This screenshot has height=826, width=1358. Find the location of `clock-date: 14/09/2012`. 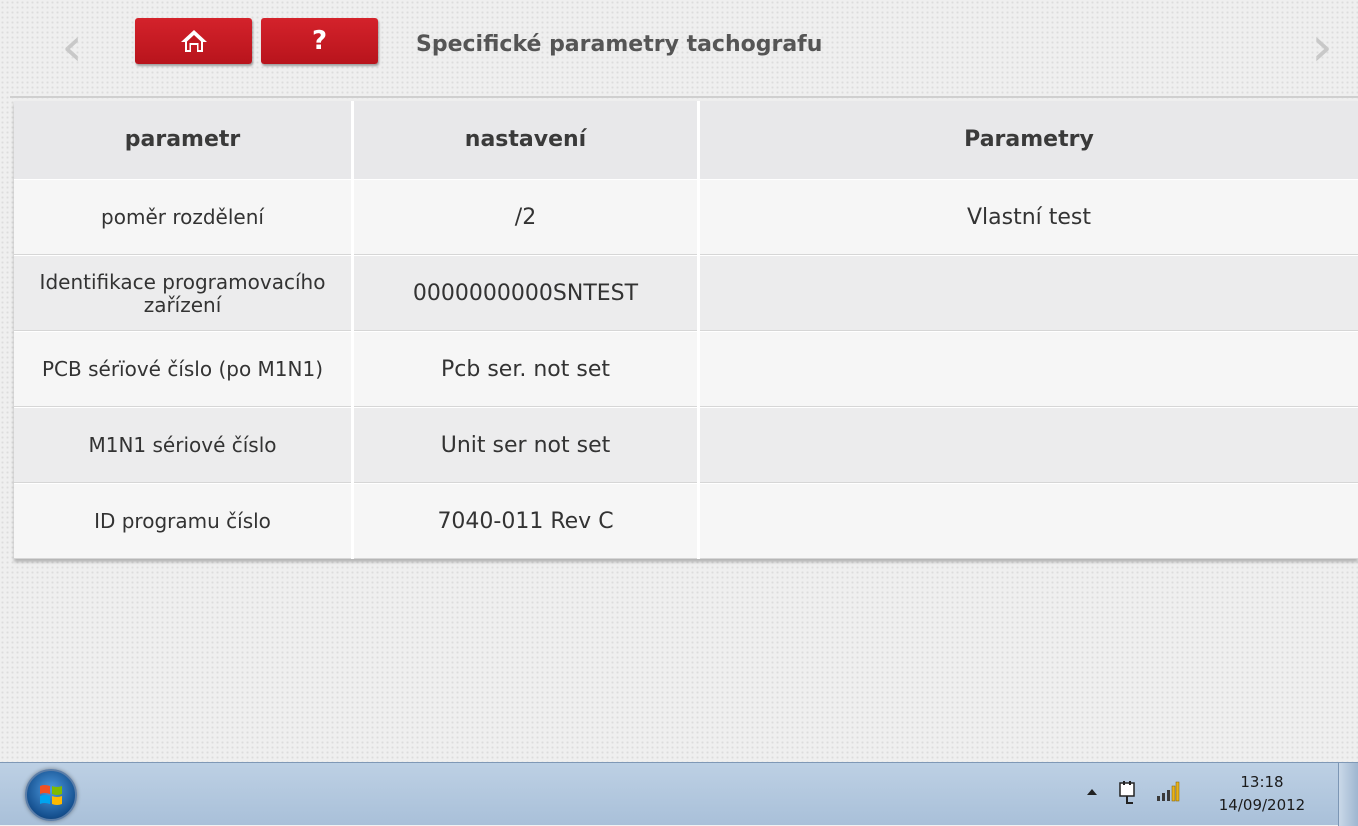

clock-date: 14/09/2012 is located at coordinates (1262, 805).